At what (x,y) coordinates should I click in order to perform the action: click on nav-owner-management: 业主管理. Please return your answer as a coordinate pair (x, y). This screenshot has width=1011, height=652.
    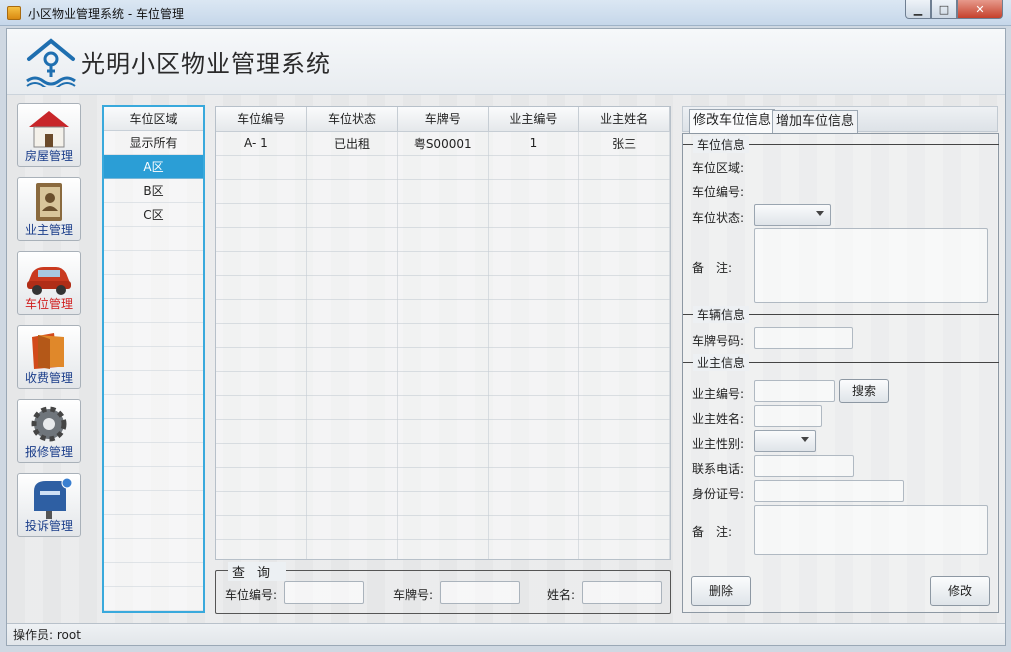
    Looking at the image, I should click on (49, 209).